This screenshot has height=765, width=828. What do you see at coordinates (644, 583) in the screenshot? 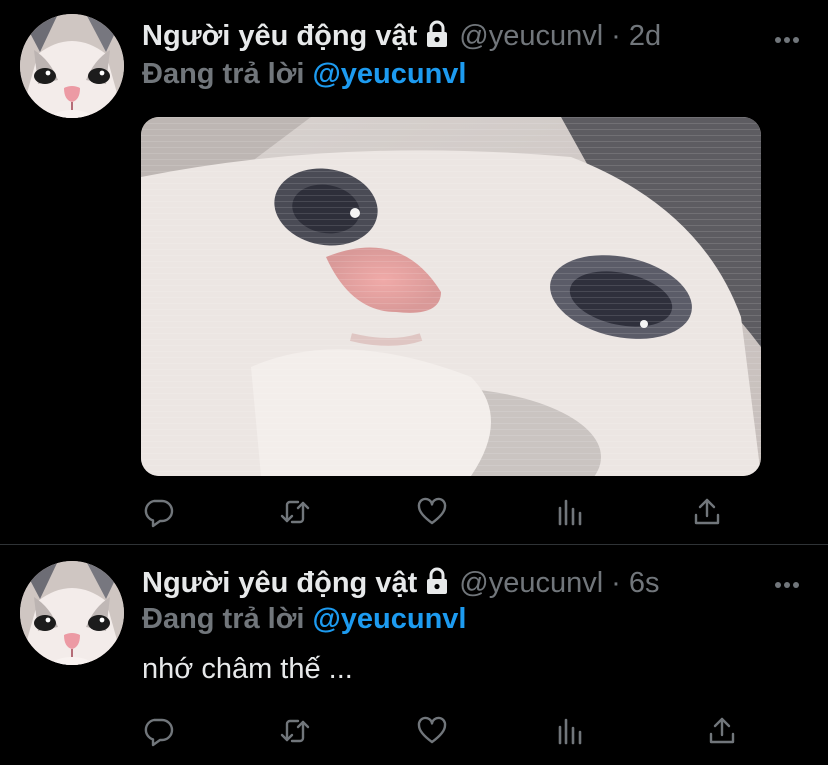
I see `timestamp: 6s` at bounding box center [644, 583].